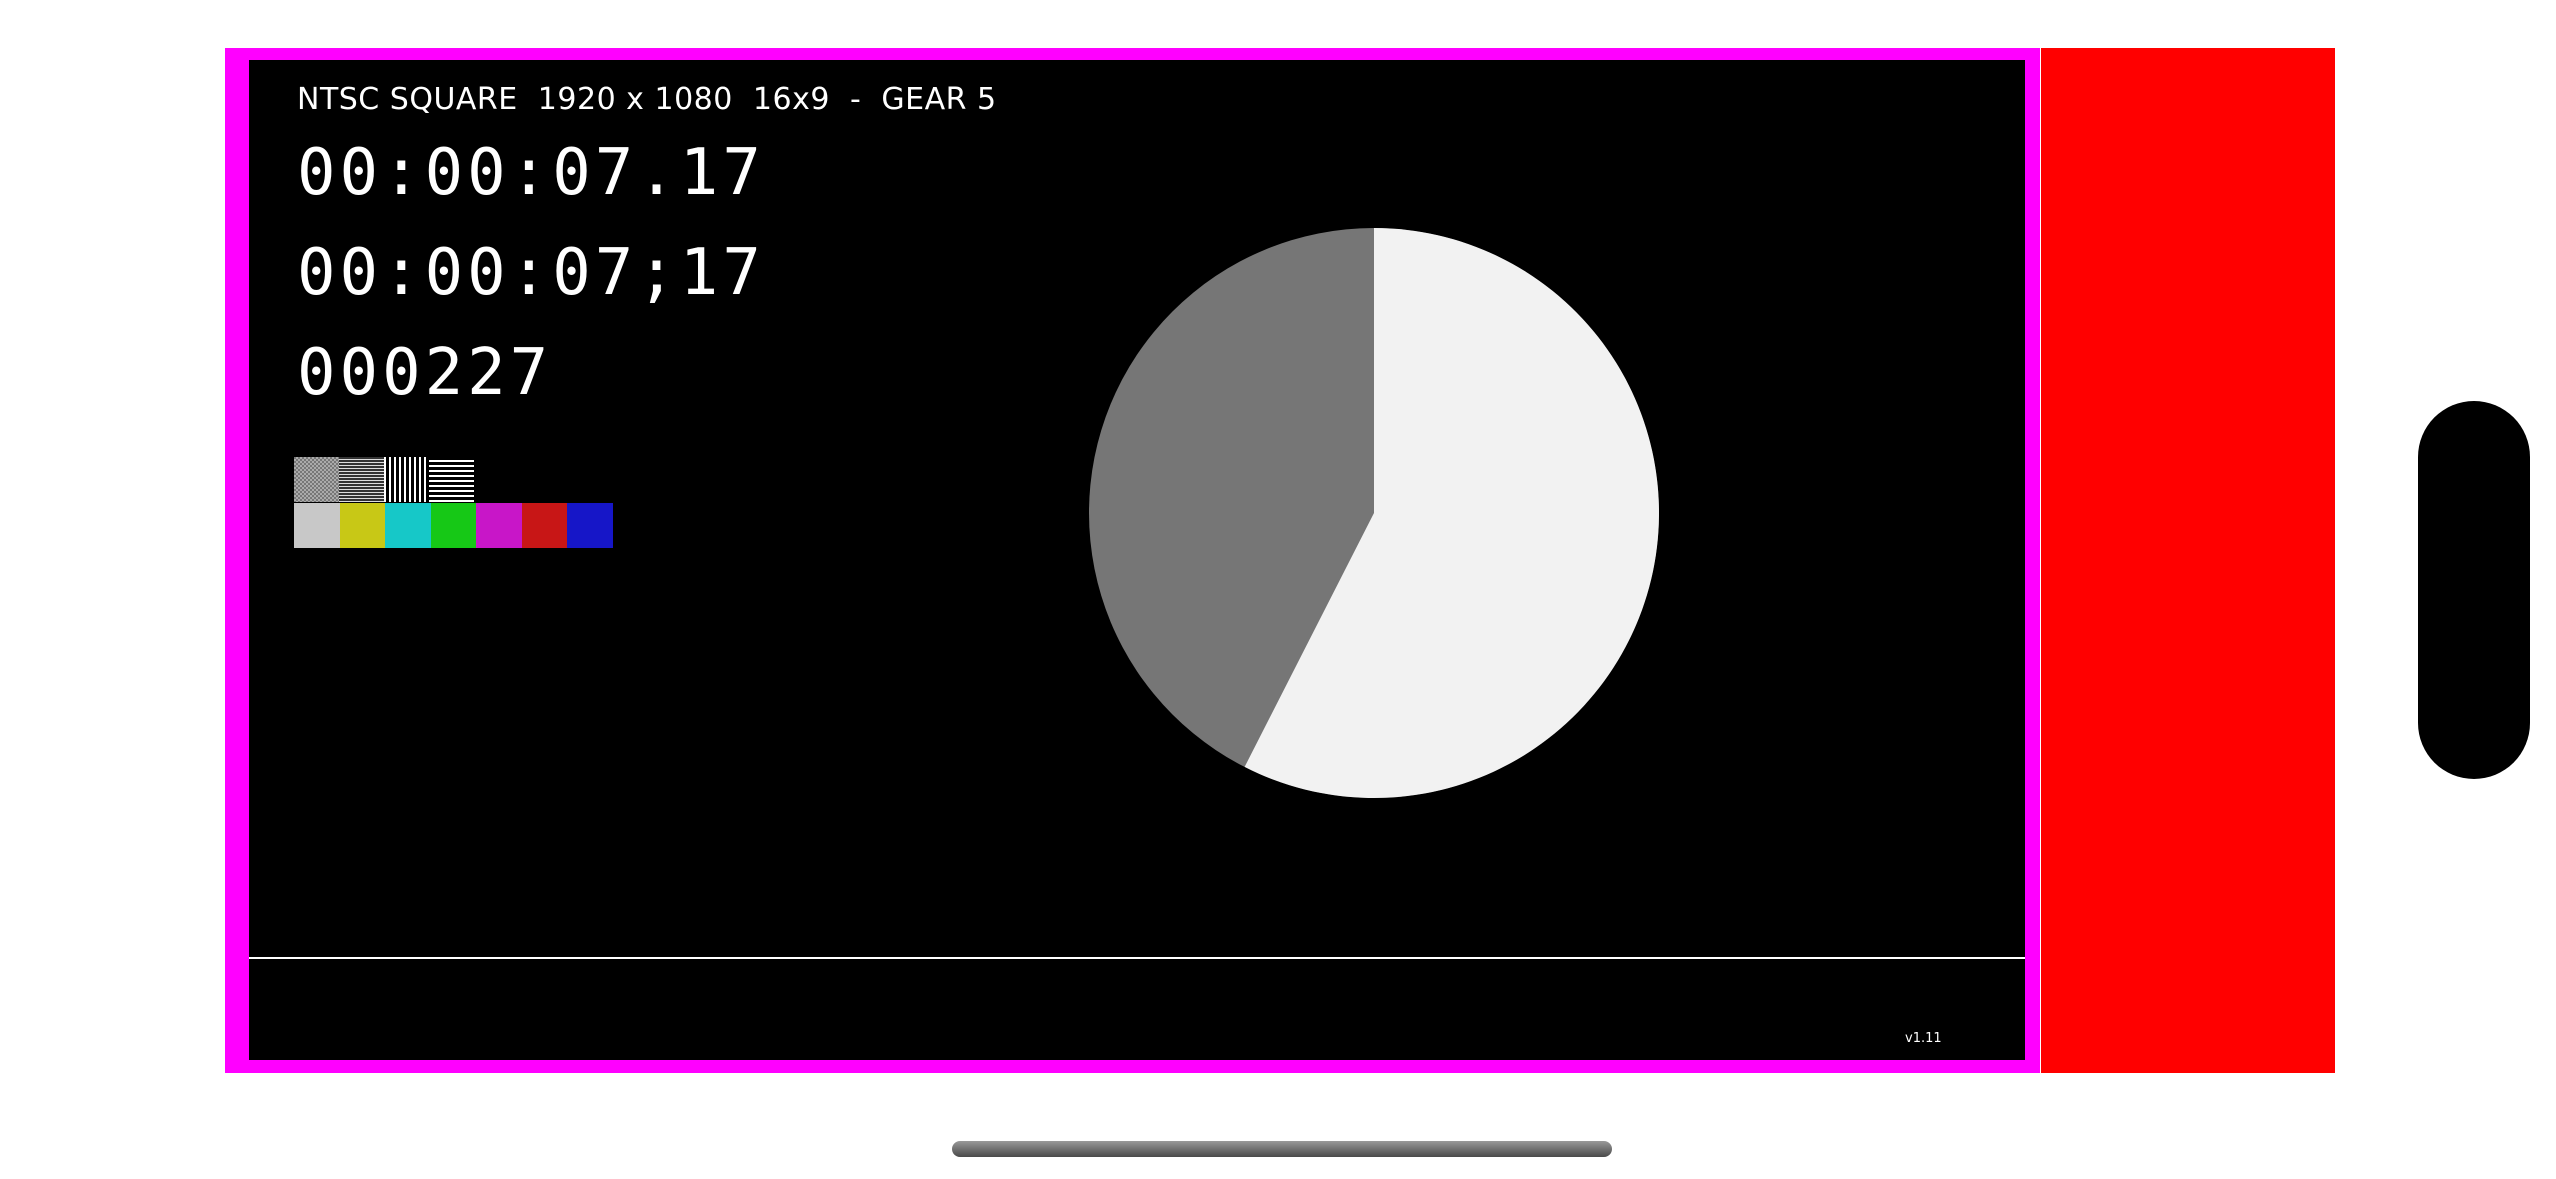 Image resolution: width=2556 pixels, height=1179 pixels. I want to click on side-handle, so click(2474, 590).